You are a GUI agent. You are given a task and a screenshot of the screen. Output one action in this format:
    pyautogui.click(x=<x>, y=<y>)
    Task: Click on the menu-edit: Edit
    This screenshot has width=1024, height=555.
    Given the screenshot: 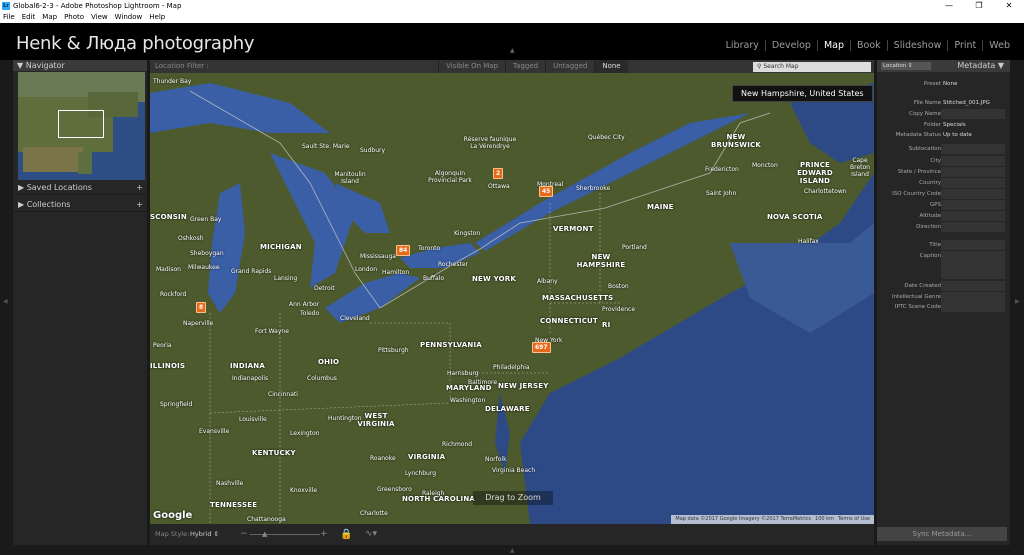 What is the action you would take?
    pyautogui.click(x=29, y=17)
    